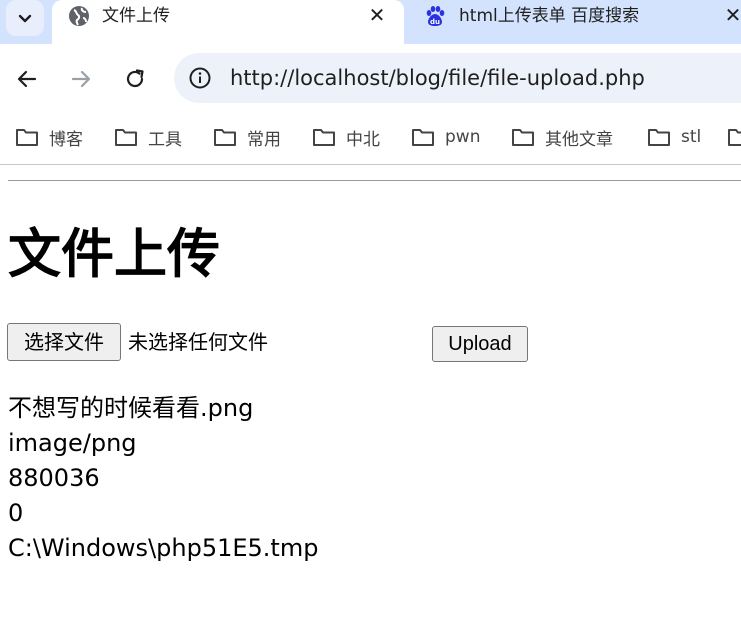 This screenshot has width=741, height=628. I want to click on tab-baidu-search: du html上传表单 百度搜索 ✕, so click(572, 22).